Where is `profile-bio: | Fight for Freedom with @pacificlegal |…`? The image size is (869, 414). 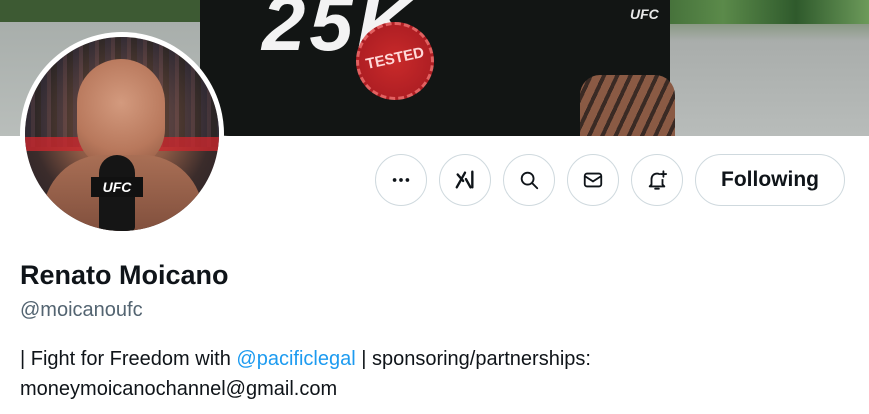
profile-bio: | Fight for Freedom with @pacificlegal |… is located at coordinates (440, 374).